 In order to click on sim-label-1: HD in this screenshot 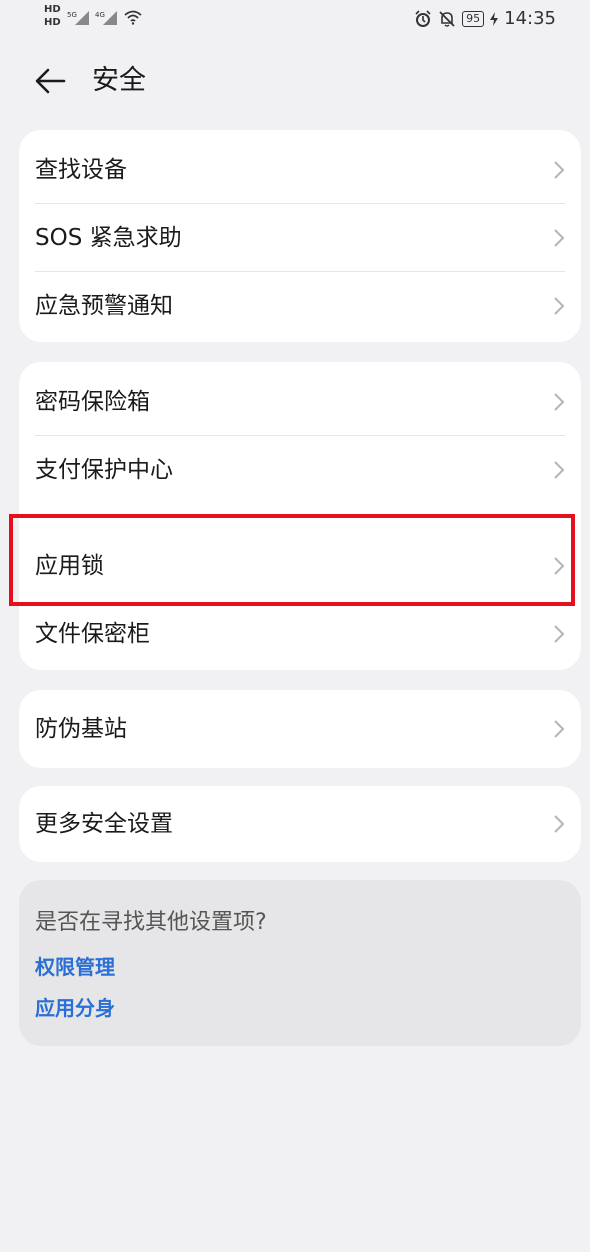, I will do `click(52, 9)`.